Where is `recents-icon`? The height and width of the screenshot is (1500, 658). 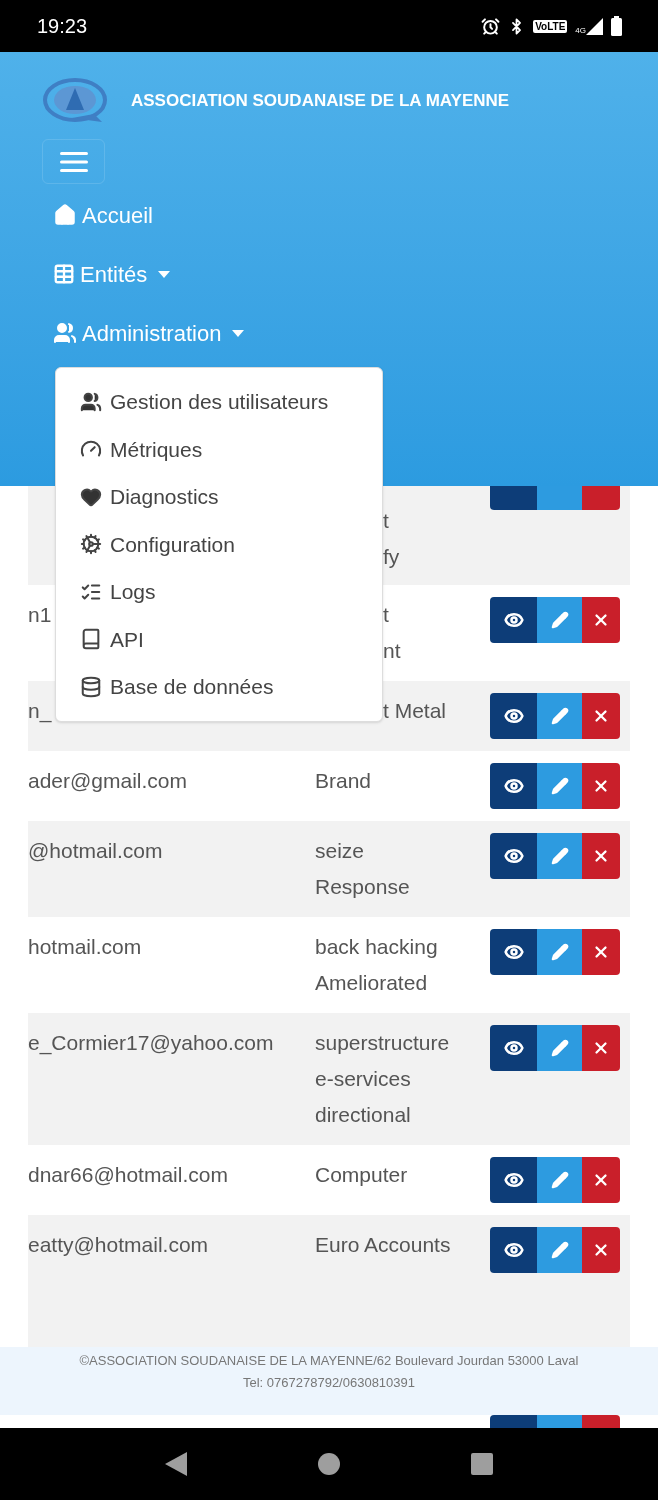 recents-icon is located at coordinates (481, 1464).